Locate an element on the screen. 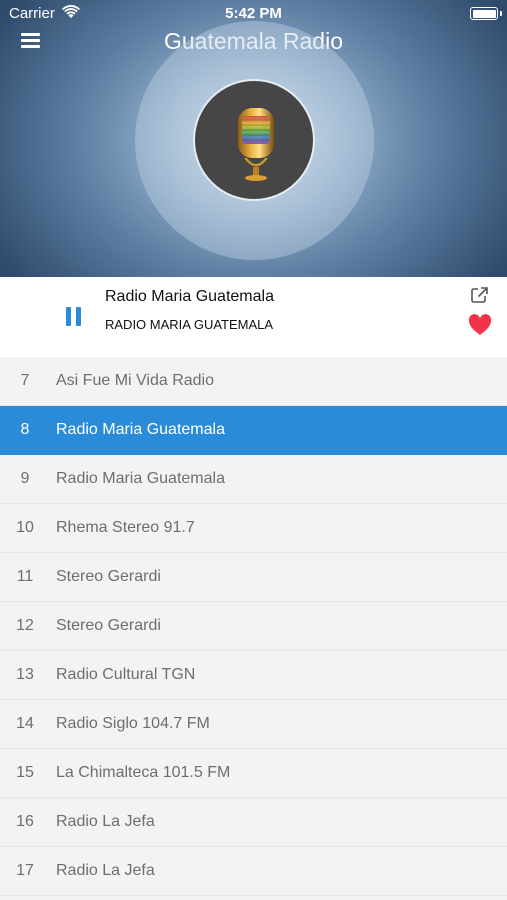  station-row: 16 Radio La Jefa is located at coordinates (253, 822).